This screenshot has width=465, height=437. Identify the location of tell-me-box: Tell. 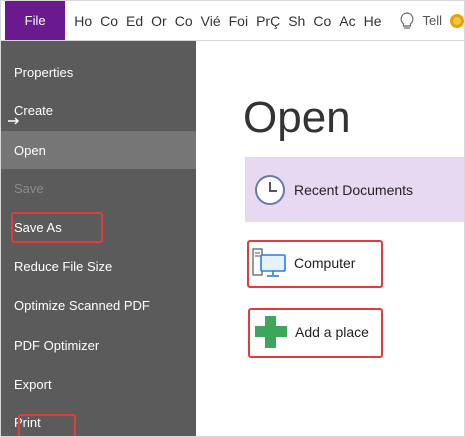
(431, 21).